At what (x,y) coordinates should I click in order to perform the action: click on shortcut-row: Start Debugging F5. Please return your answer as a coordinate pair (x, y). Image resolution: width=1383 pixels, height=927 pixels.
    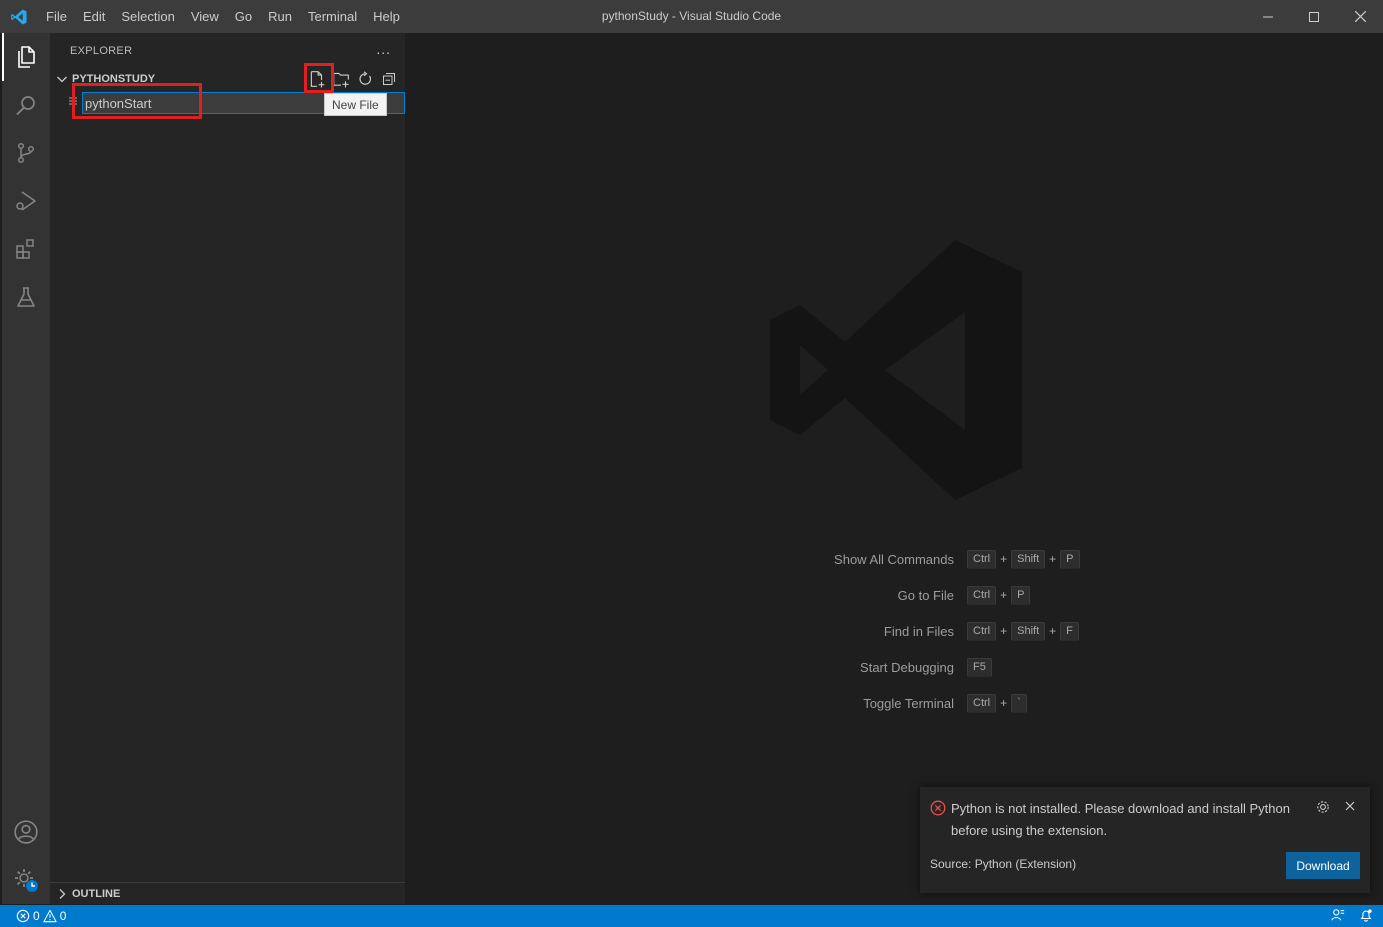
    Looking at the image, I should click on (1035, 667).